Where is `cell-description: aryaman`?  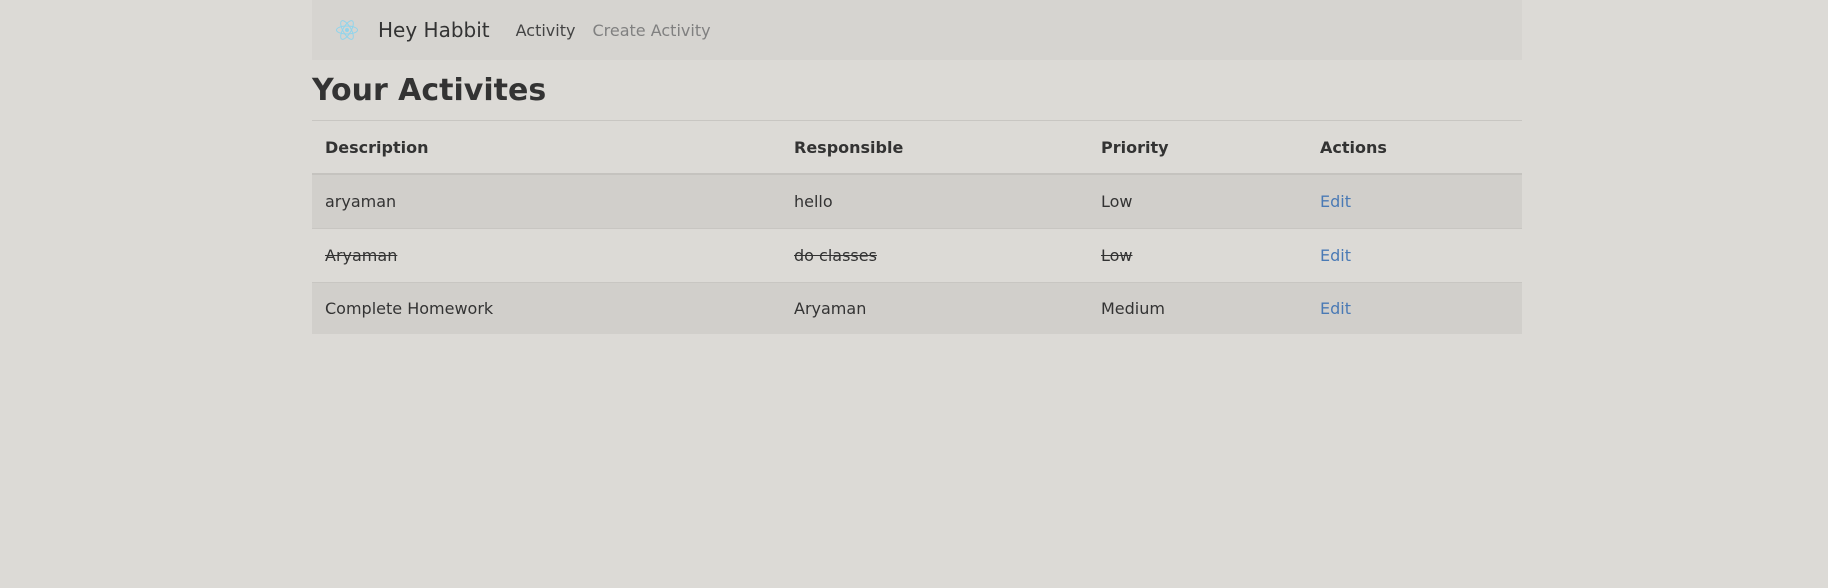 cell-description: aryaman is located at coordinates (546, 201).